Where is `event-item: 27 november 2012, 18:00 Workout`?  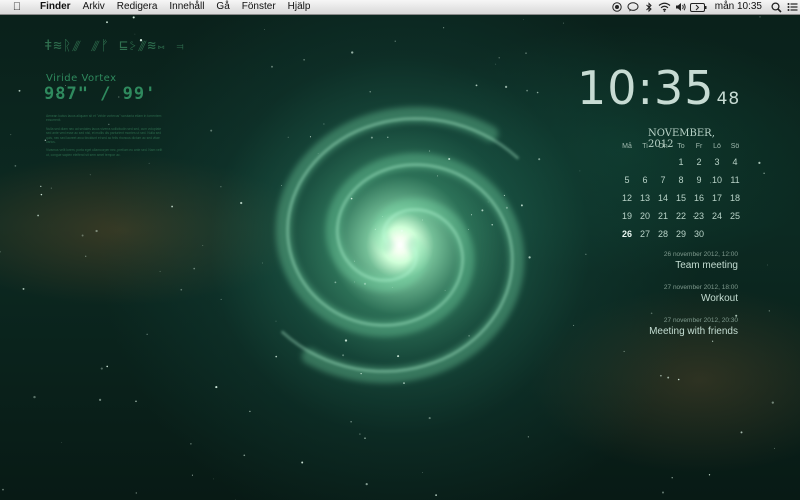 event-item: 27 november 2012, 18:00 Workout is located at coordinates (669, 294).